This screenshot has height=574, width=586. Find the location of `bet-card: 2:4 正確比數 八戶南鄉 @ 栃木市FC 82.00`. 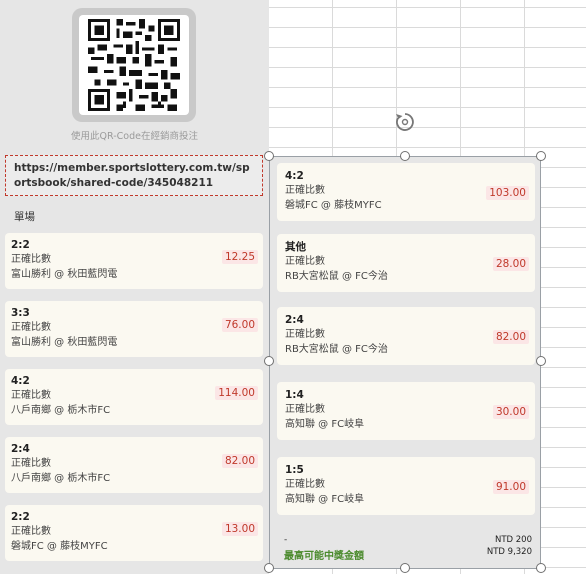

bet-card: 2:4 正確比數 八戶南鄉 @ 栃木市FC 82.00 is located at coordinates (134, 465).